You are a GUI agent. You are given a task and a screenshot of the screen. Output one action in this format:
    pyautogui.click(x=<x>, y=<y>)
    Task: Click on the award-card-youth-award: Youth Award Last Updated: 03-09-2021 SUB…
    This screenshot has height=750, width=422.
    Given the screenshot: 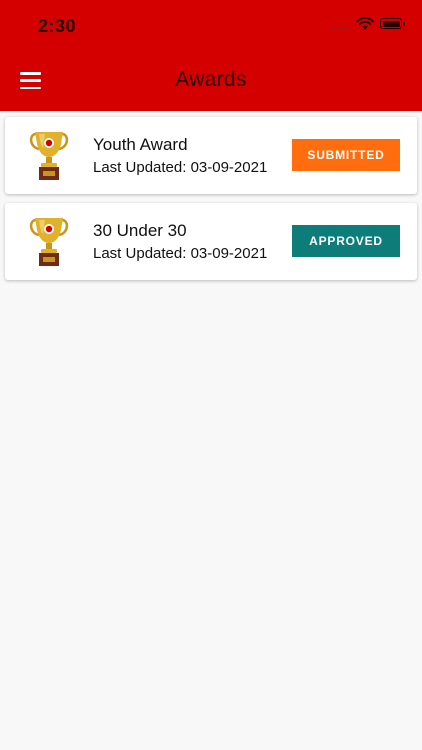 What is the action you would take?
    pyautogui.click(x=211, y=155)
    